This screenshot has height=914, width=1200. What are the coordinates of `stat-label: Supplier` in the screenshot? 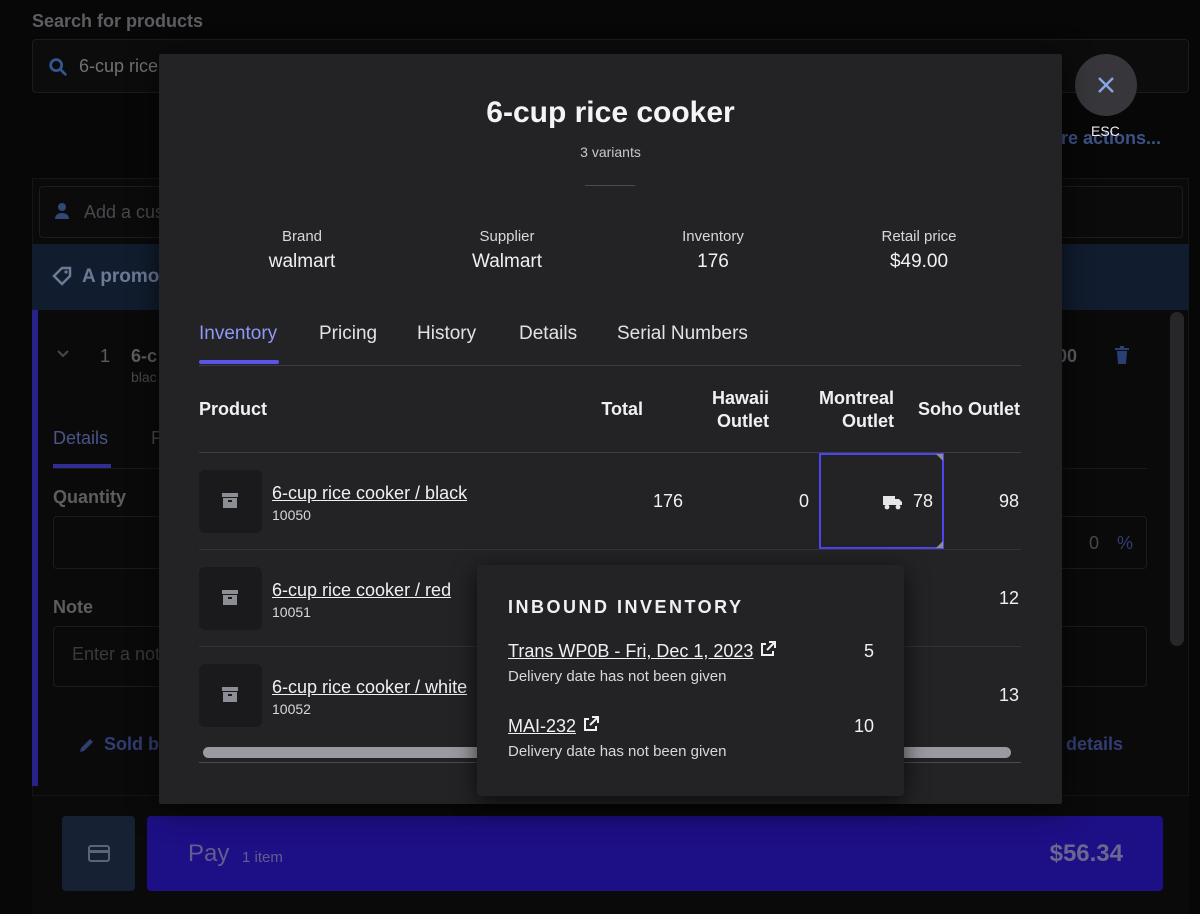 It's located at (507, 236).